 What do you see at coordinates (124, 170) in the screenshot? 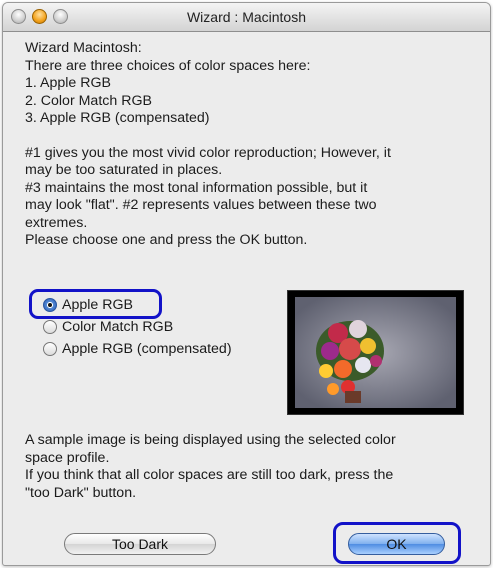
I see `description-line: may be too saturated in places.` at bounding box center [124, 170].